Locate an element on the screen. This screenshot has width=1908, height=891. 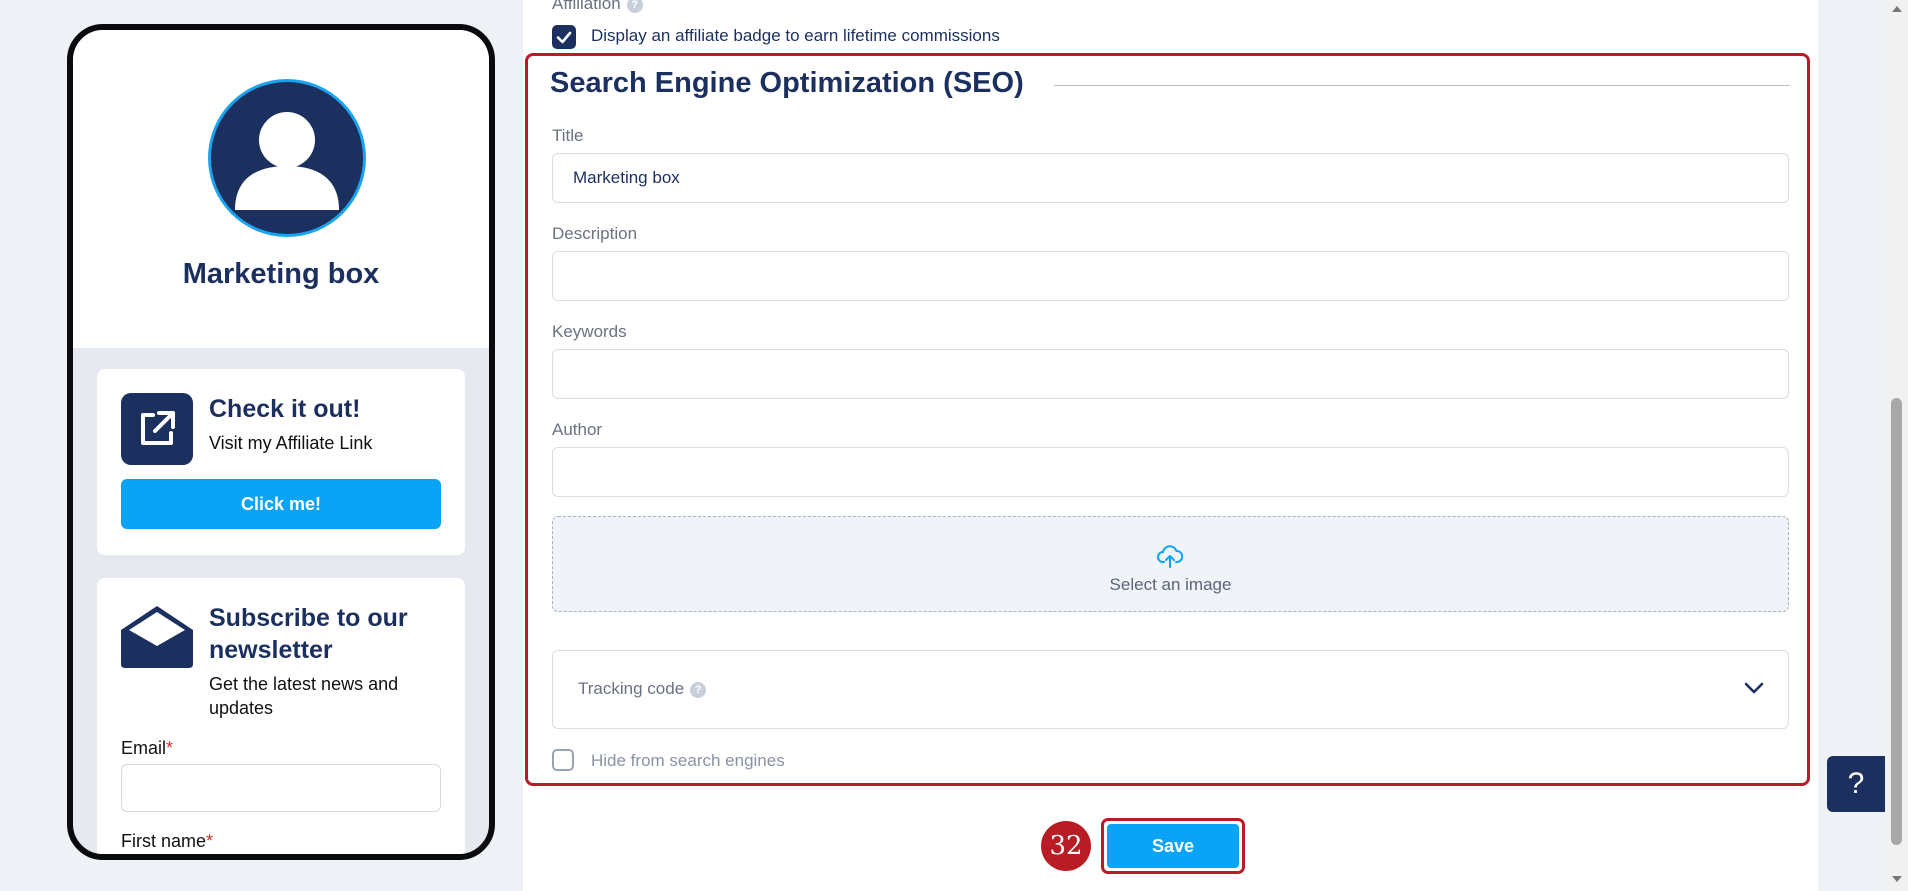
hide-from-search-checkbox is located at coordinates (563, 760).